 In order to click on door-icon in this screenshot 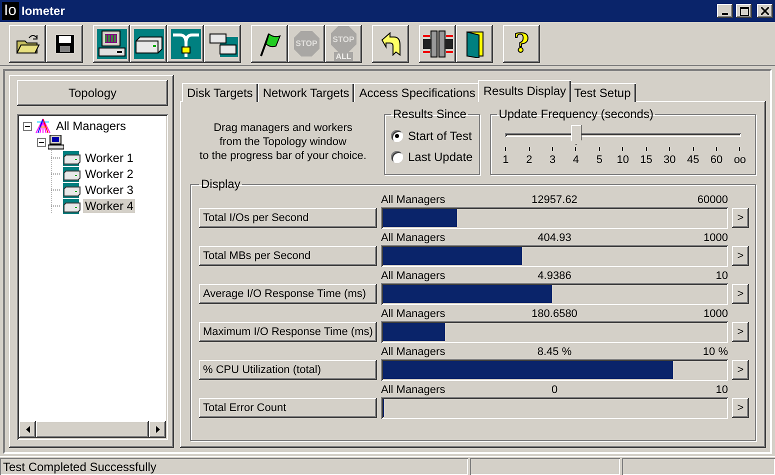, I will do `click(474, 44)`.